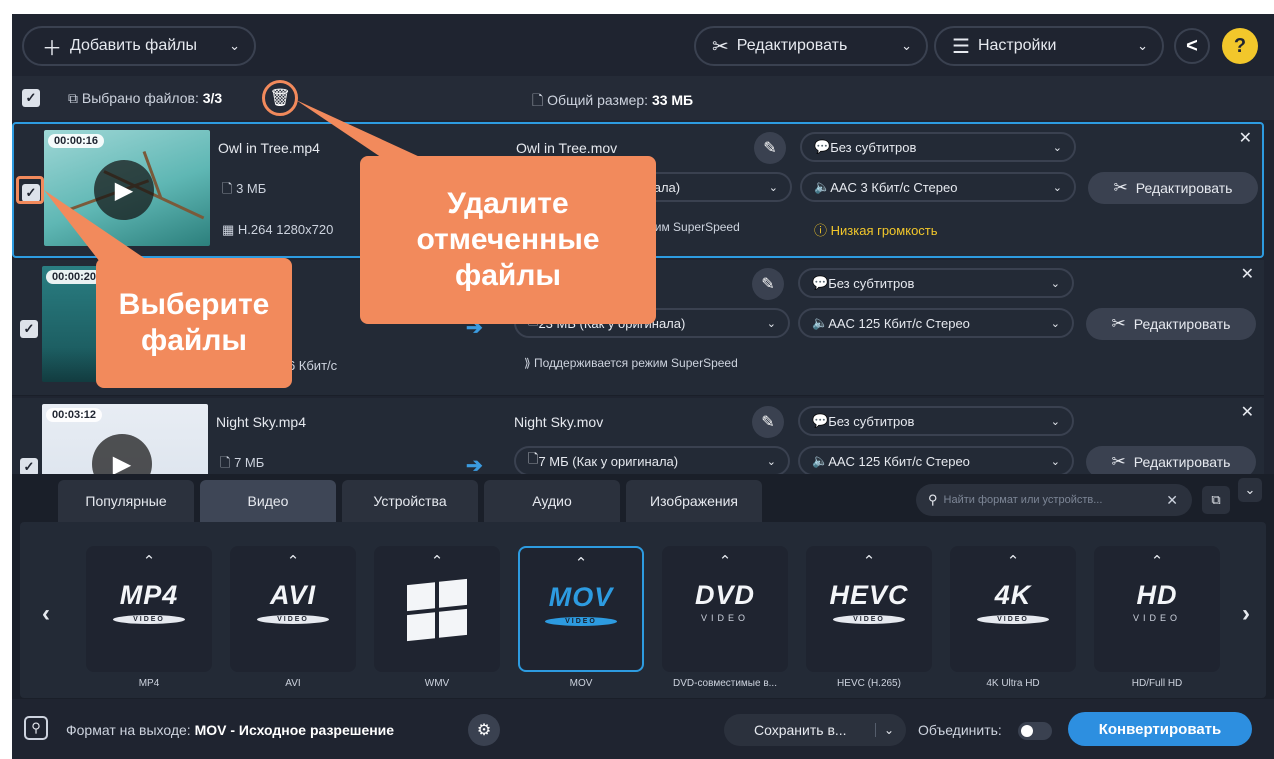 Image resolution: width=1274 pixels, height=759 pixels. What do you see at coordinates (29, 329) in the screenshot?
I see `file-checkbox: ✓` at bounding box center [29, 329].